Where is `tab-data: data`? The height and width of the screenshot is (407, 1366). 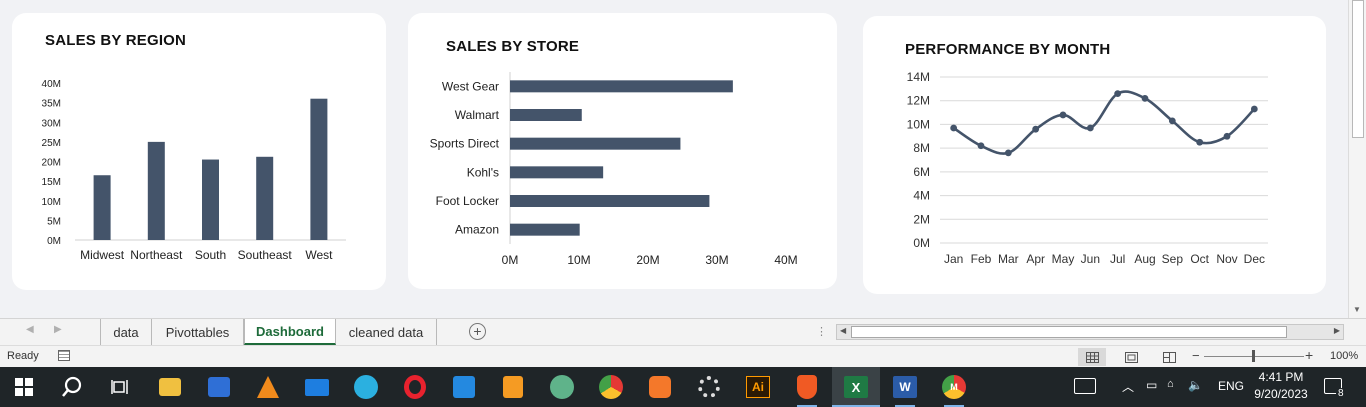
tab-data: data is located at coordinates (126, 332).